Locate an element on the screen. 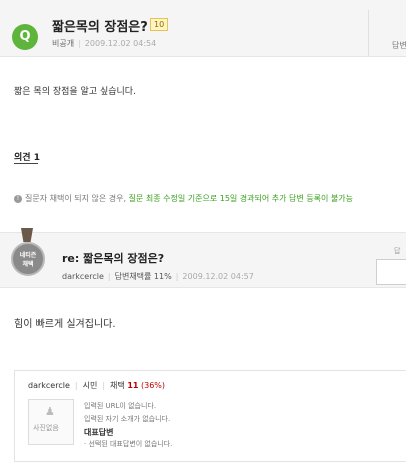 The image size is (406, 462). answer-meta: darkcercle | 답변채택률 11% | 2009.12.02 04:57 is located at coordinates (158, 276).